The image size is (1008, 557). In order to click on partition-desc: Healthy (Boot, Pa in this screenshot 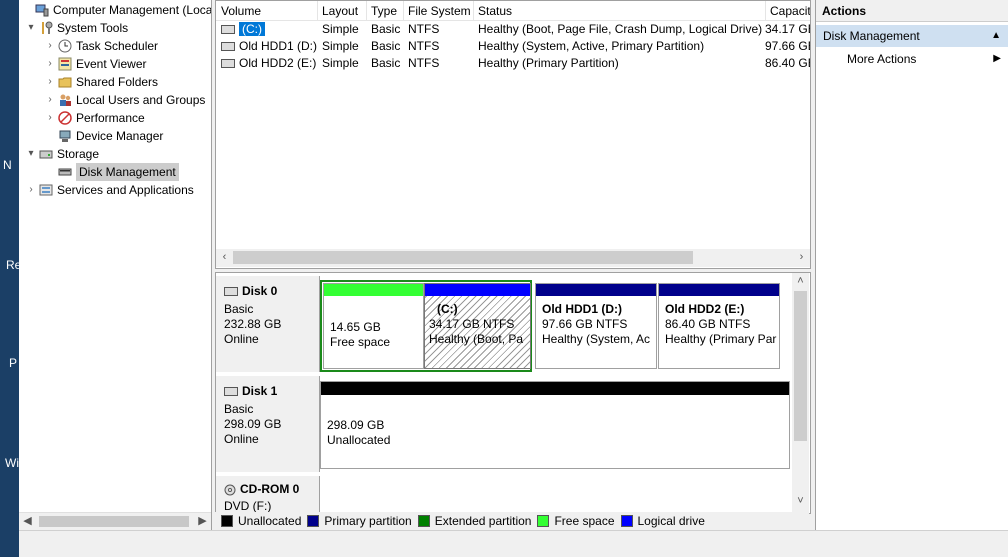, I will do `click(476, 339)`.